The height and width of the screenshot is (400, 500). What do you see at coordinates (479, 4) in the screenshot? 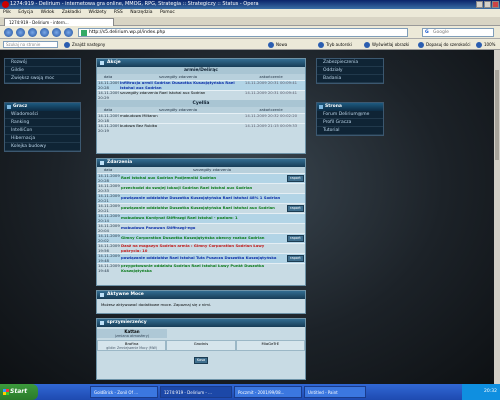
I see `minimize-button` at bounding box center [479, 4].